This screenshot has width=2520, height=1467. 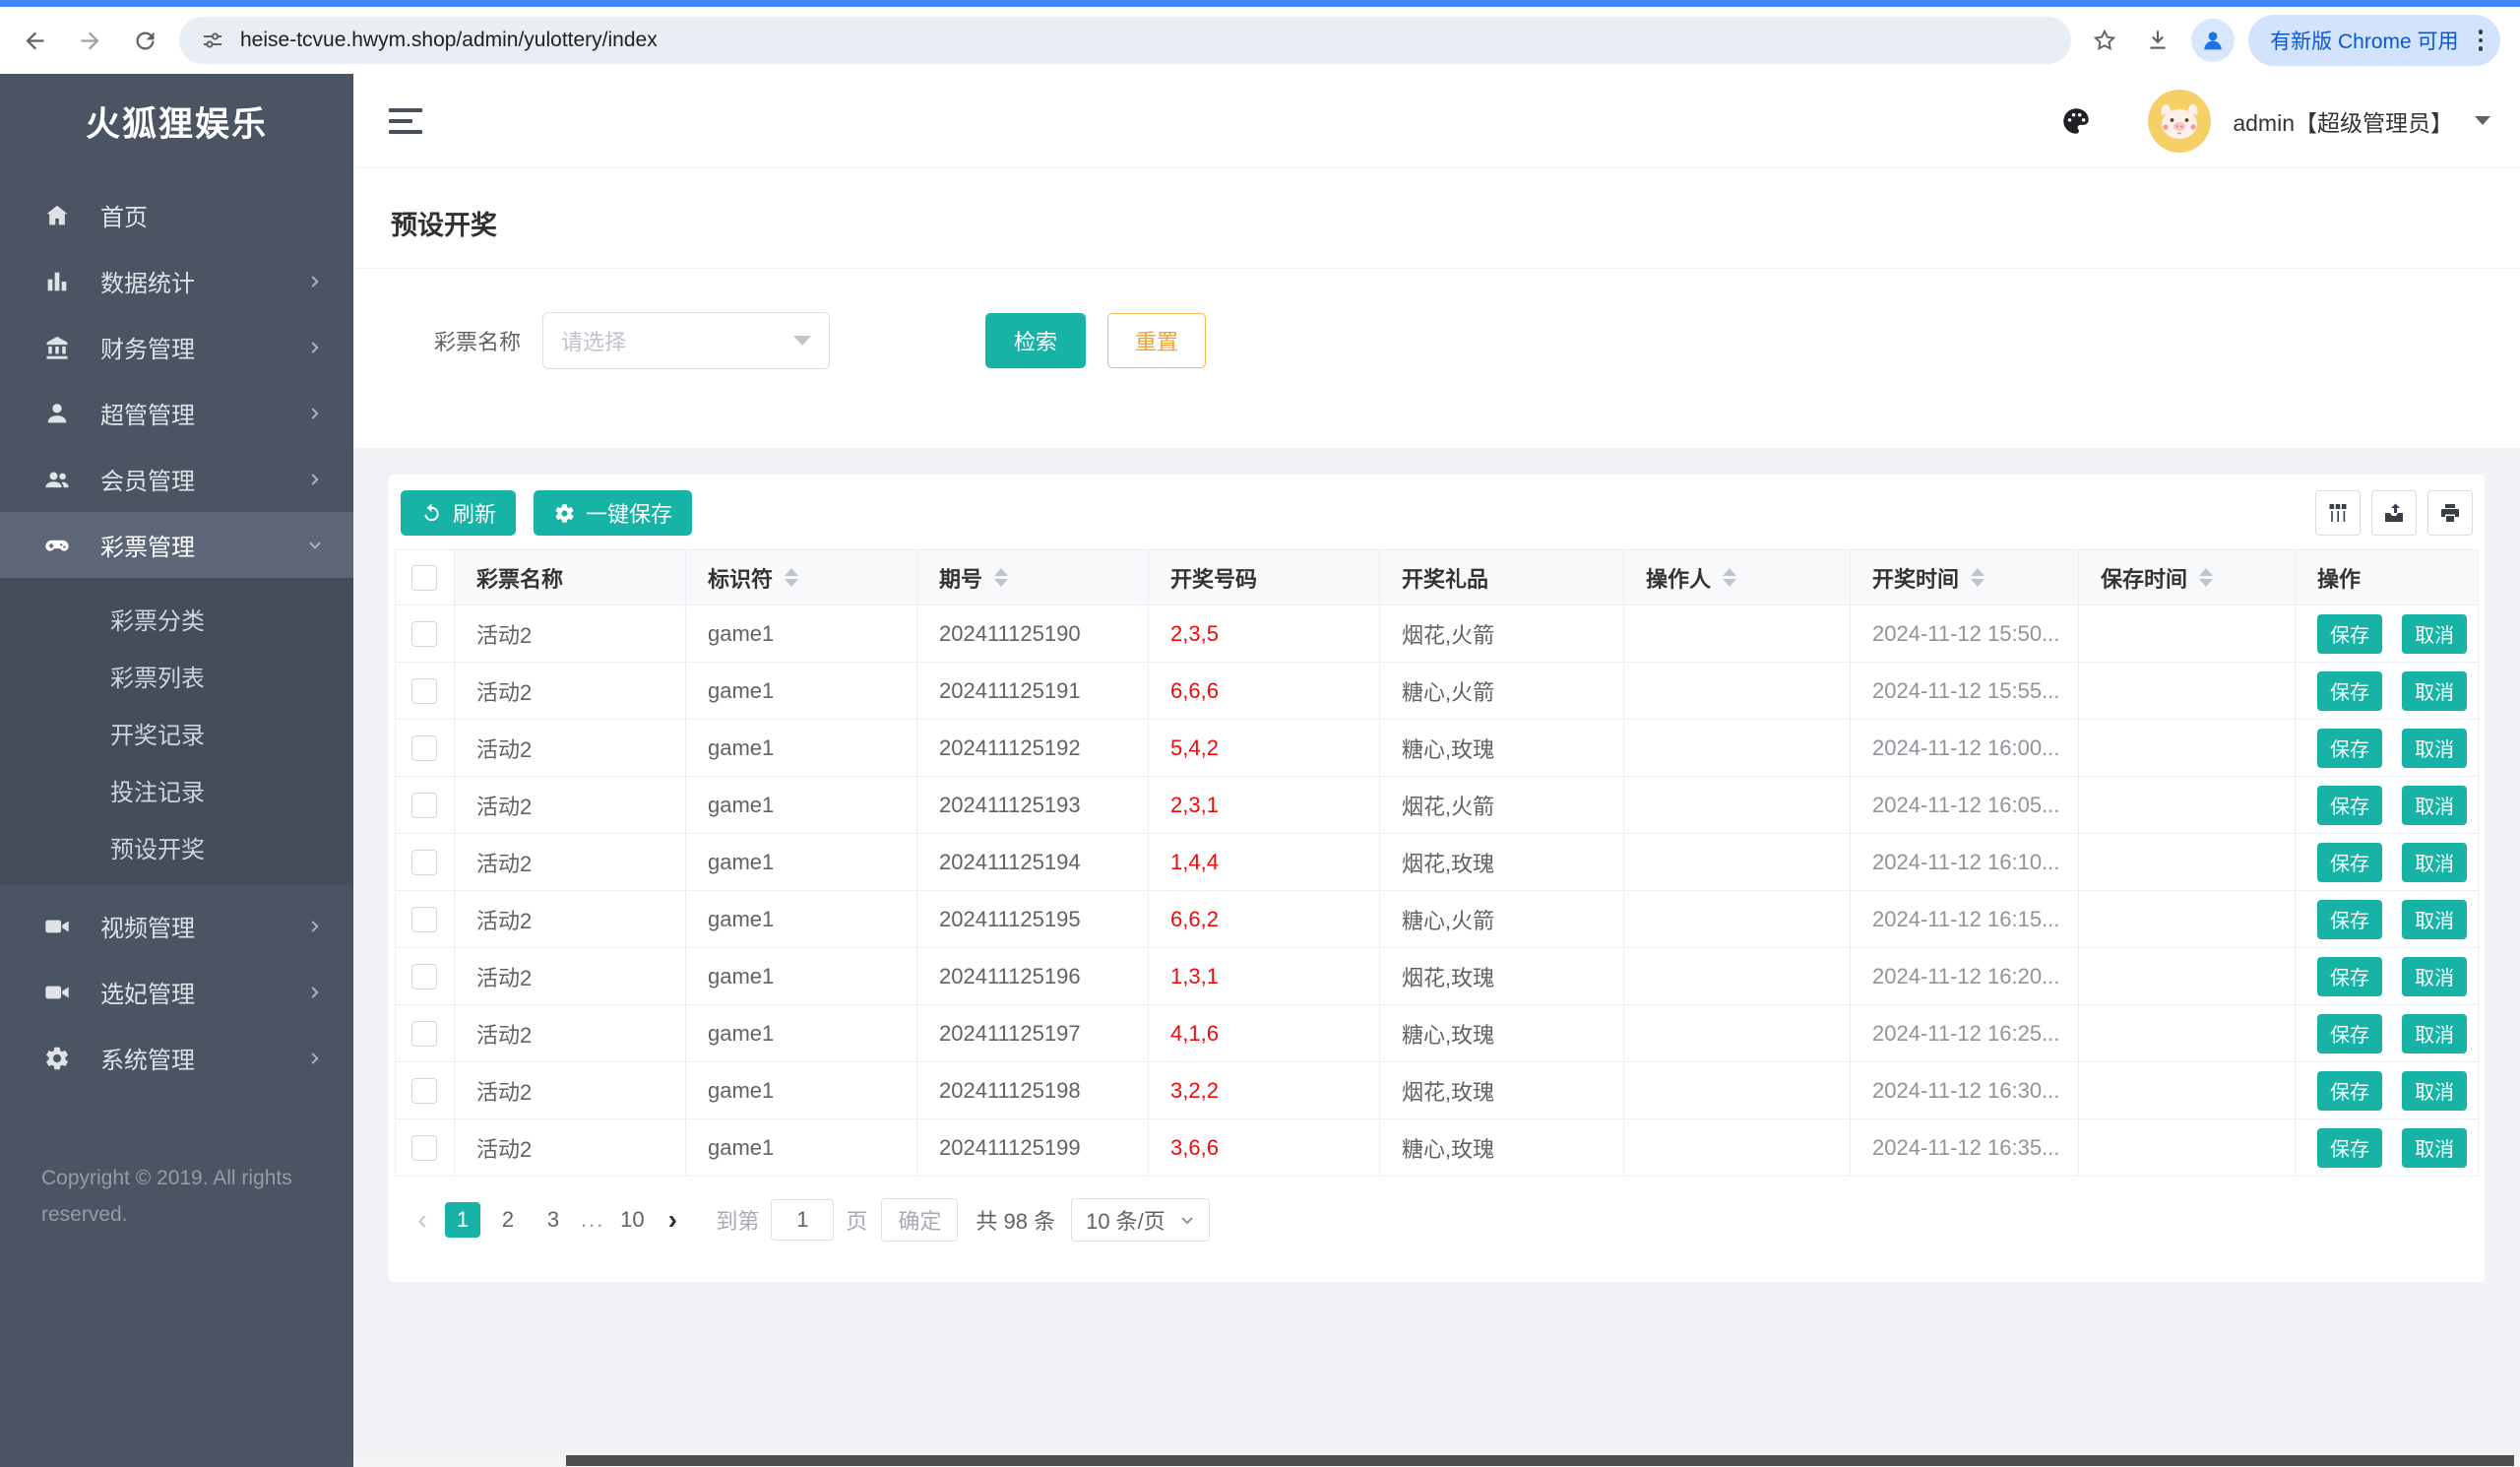 What do you see at coordinates (176, 545) in the screenshot?
I see `sidebar-item-lottery: 彩票管理` at bounding box center [176, 545].